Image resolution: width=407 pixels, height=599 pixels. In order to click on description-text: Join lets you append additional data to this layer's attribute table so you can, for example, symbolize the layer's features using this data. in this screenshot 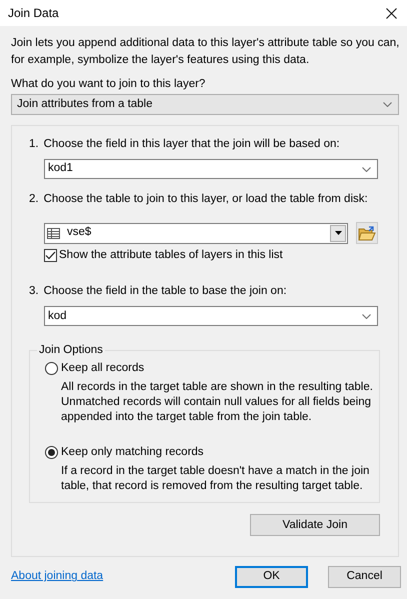, I will do `click(205, 52)`.